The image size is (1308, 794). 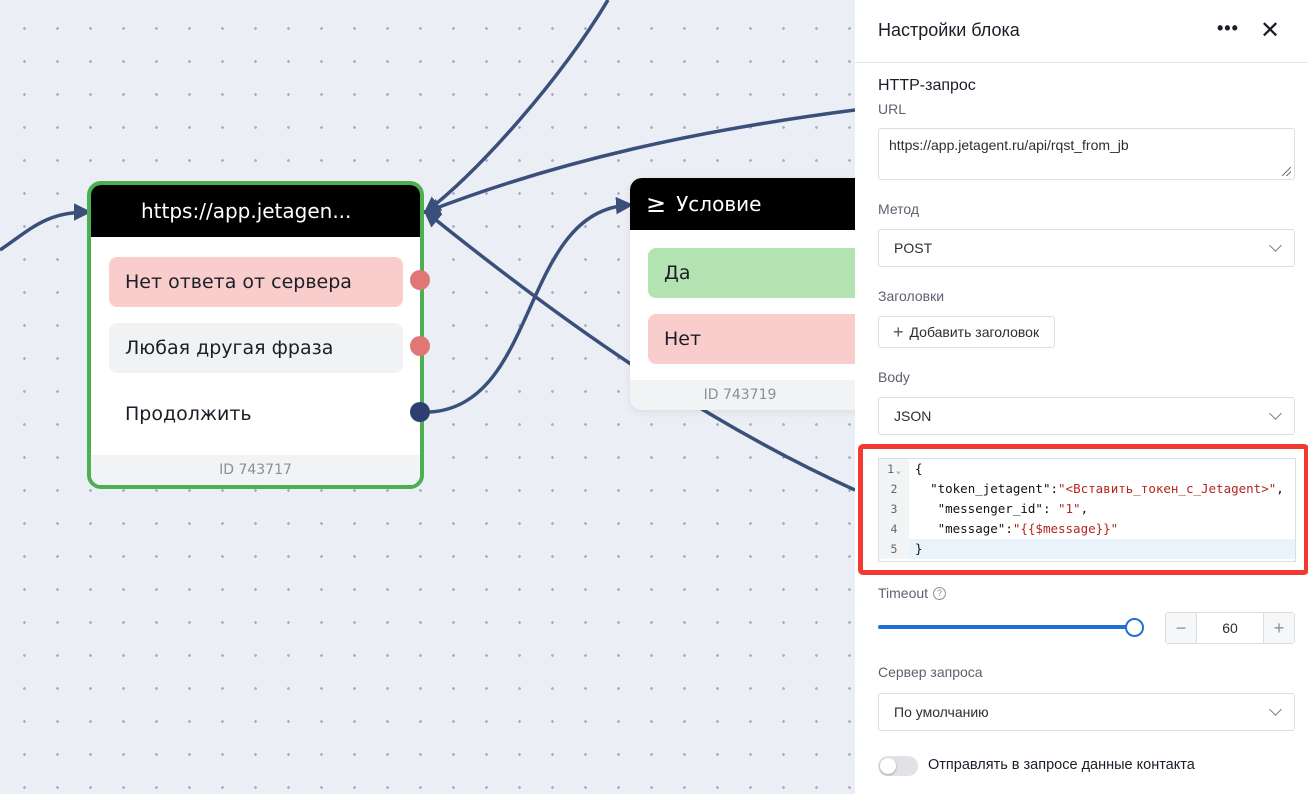 What do you see at coordinates (46, 227) in the screenshot?
I see `wire-incoming` at bounding box center [46, 227].